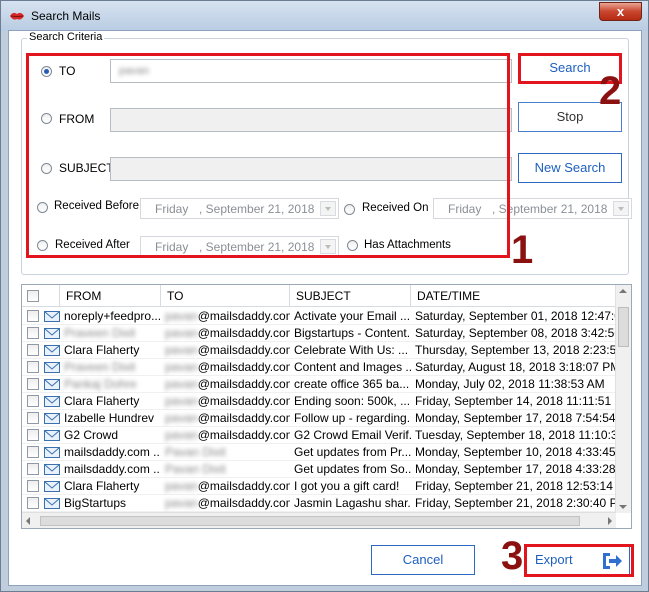 The image size is (649, 592). I want to click on to-label: TO, so click(67, 71).